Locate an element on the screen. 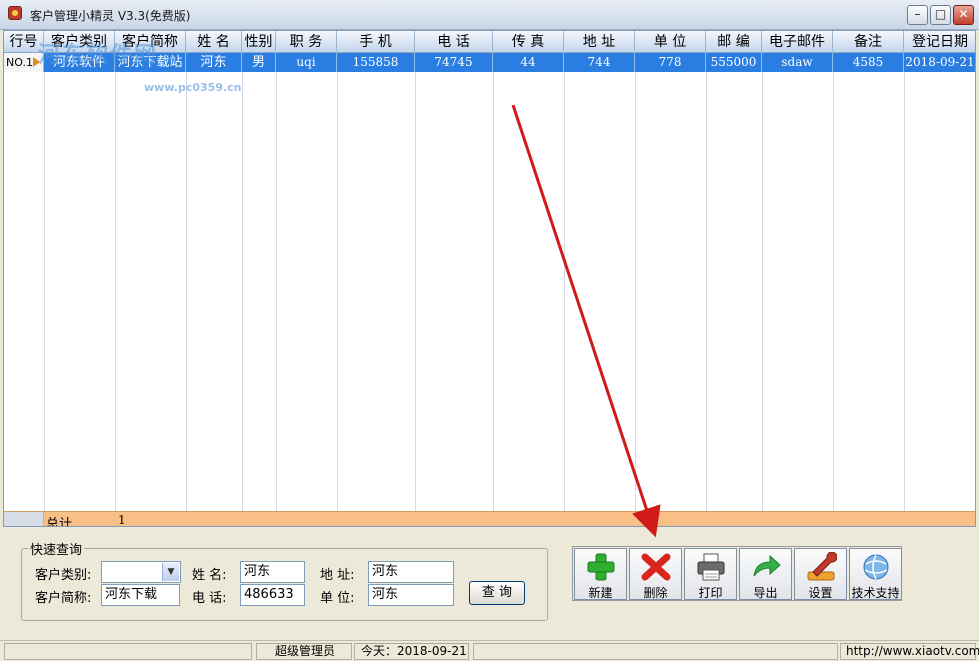 The width and height of the screenshot is (979, 661). cell-name: 河东 is located at coordinates (214, 62).